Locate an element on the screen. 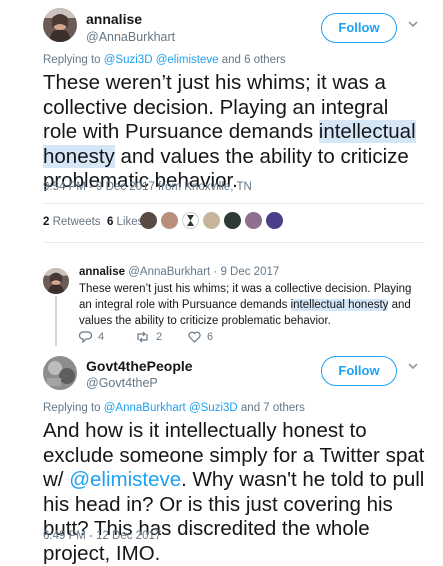 This screenshot has width=443, height=566. reply-mention-link: @AnnaBurkhart is located at coordinates (145, 408).